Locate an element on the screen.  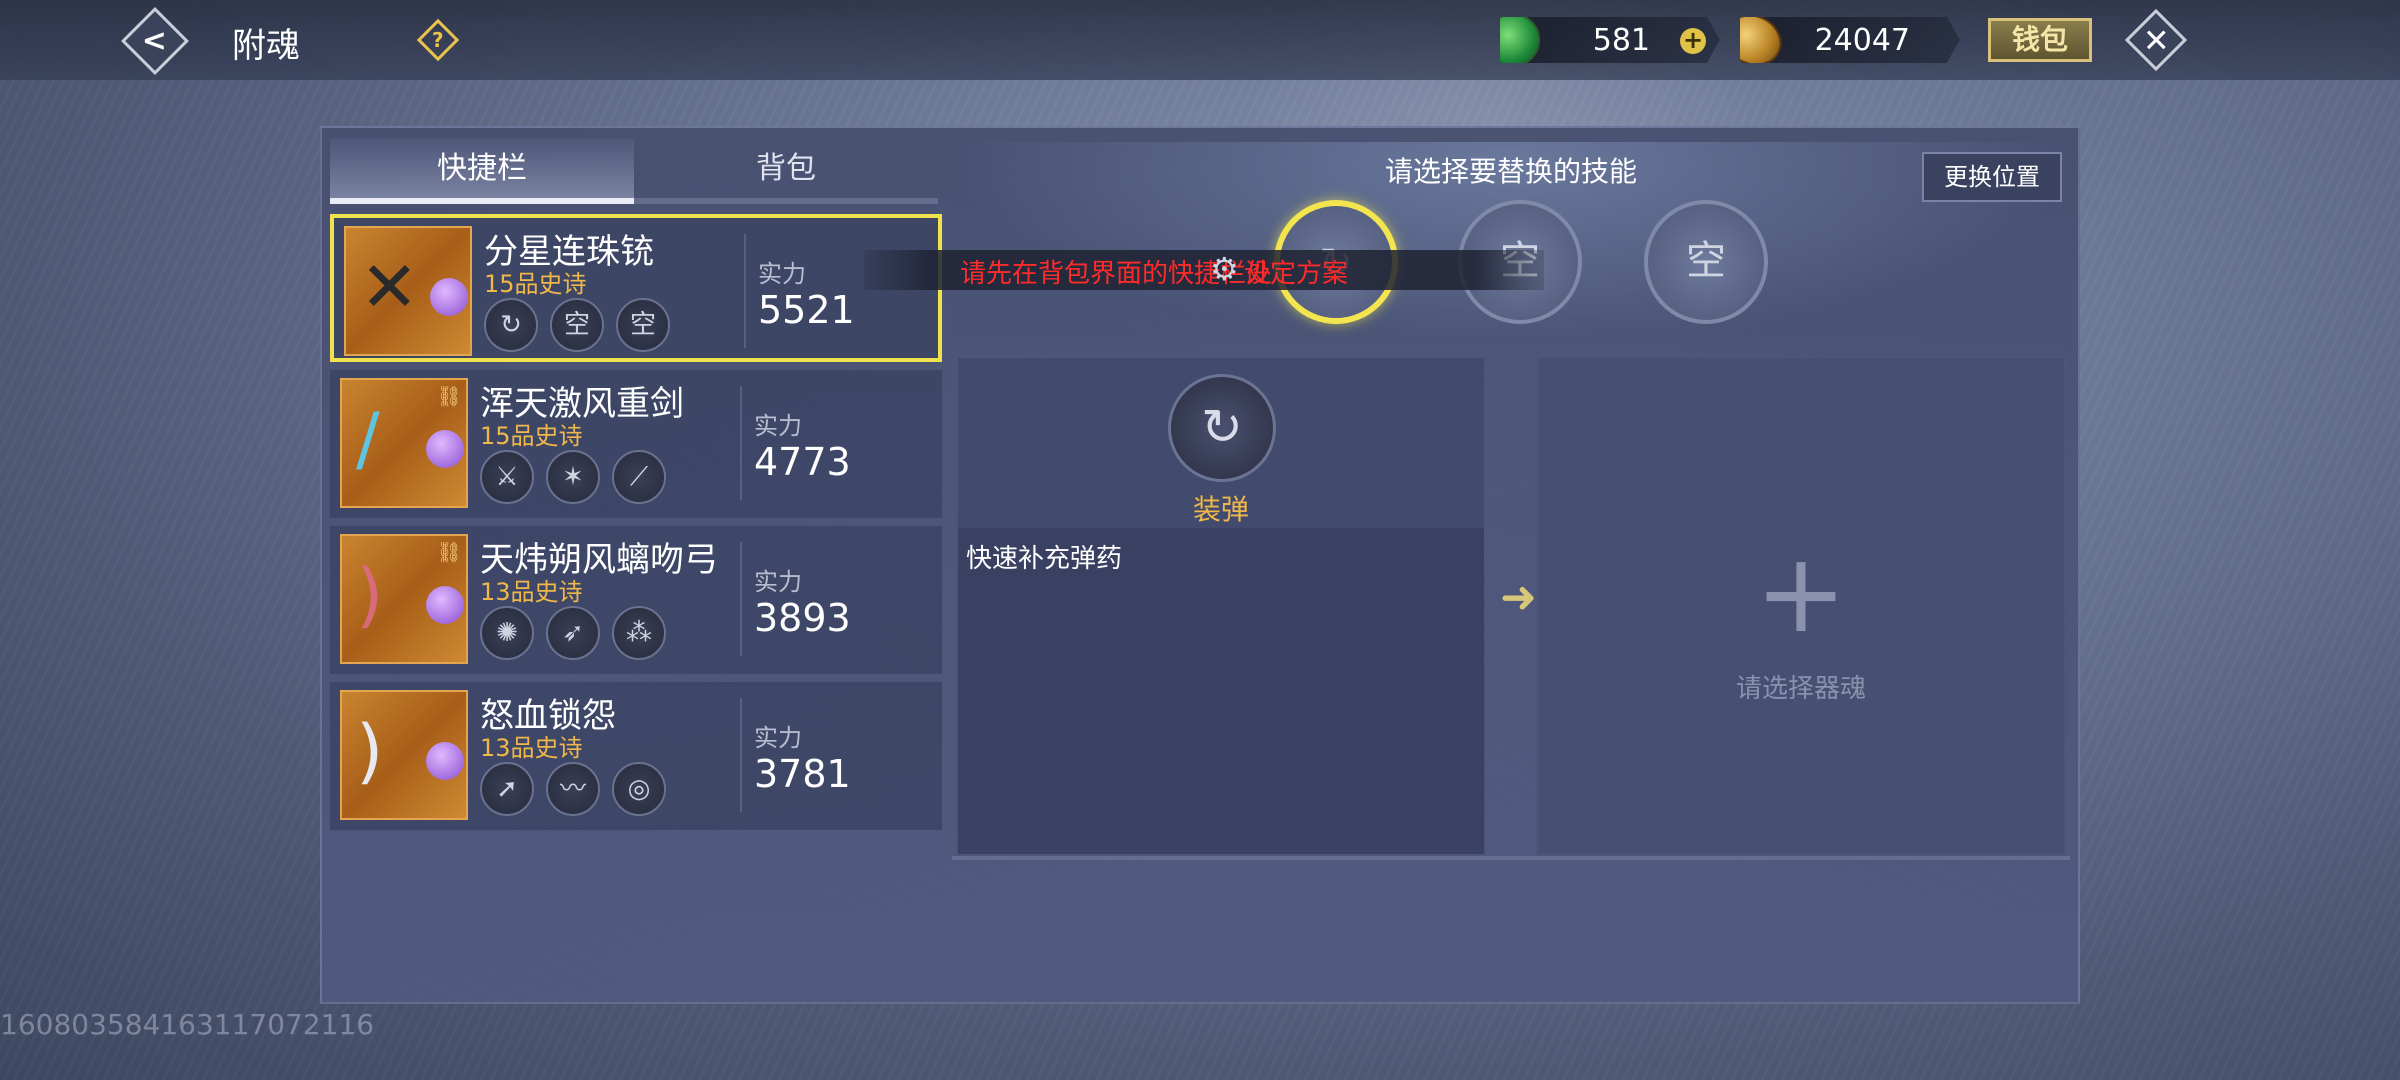
swap-position-button: 更换位置 is located at coordinates (1992, 177).